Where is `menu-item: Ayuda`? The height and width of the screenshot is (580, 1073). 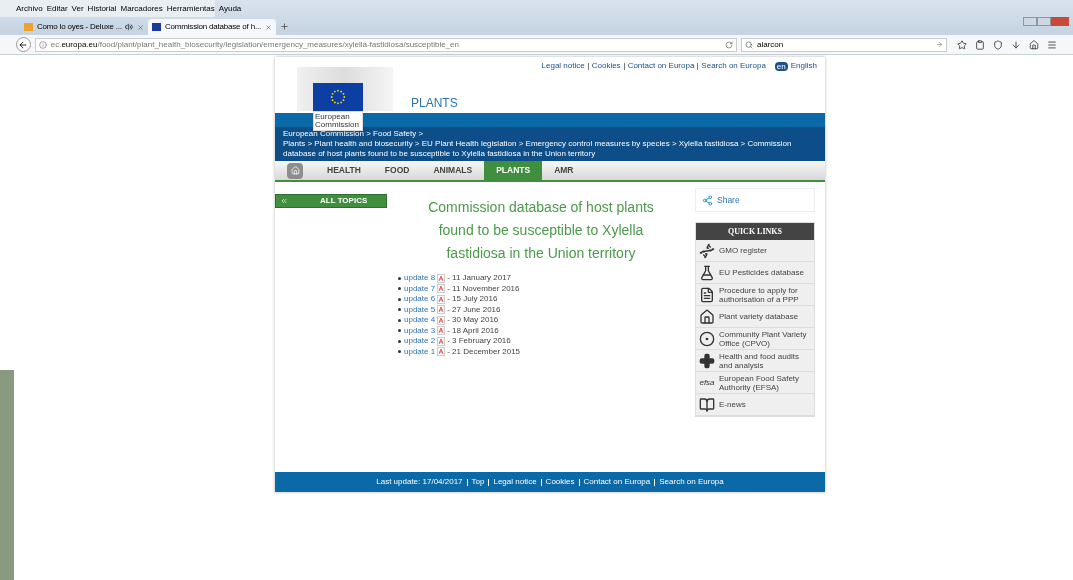
menu-item: Ayuda is located at coordinates (230, 8).